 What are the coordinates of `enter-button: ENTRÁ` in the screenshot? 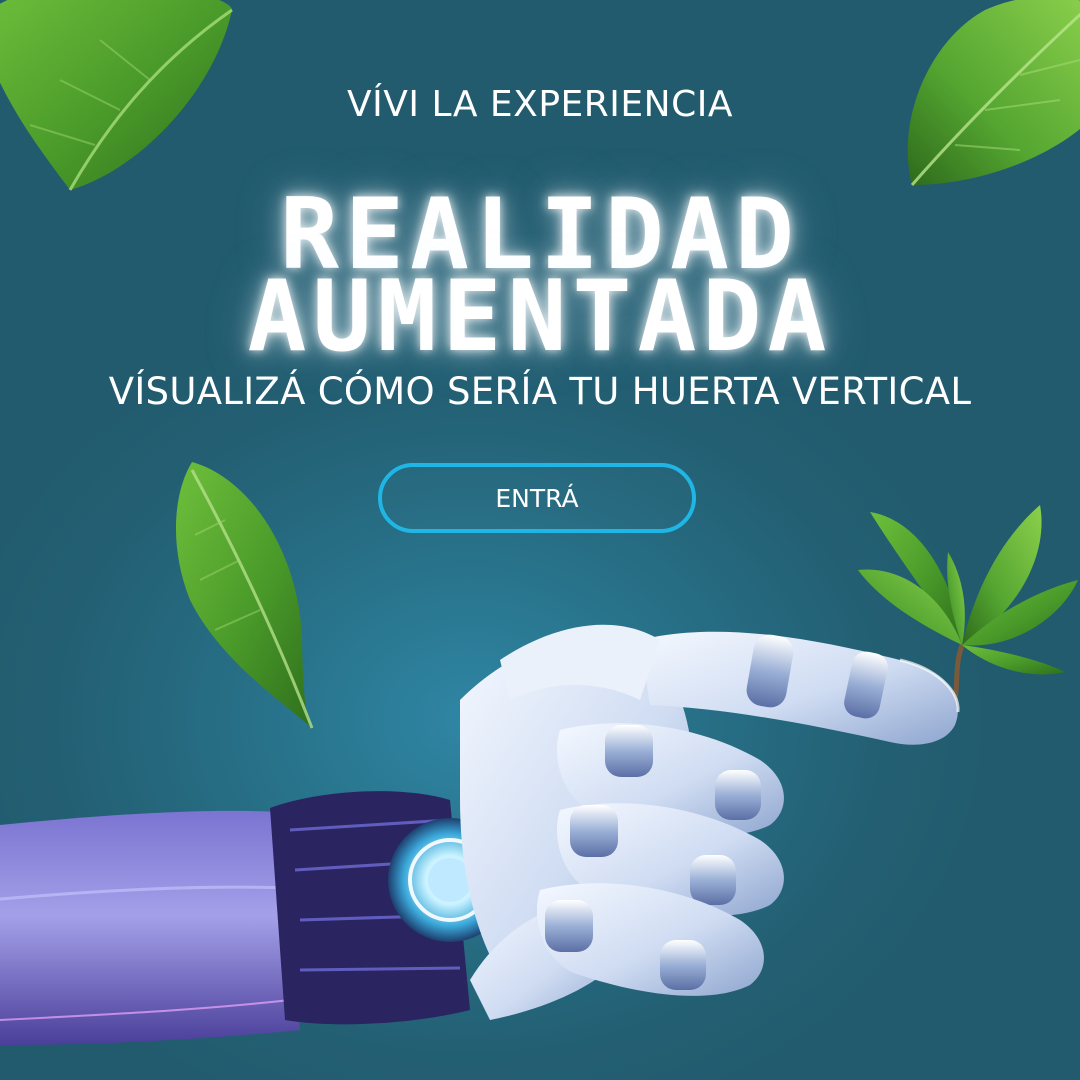 It's located at (537, 498).